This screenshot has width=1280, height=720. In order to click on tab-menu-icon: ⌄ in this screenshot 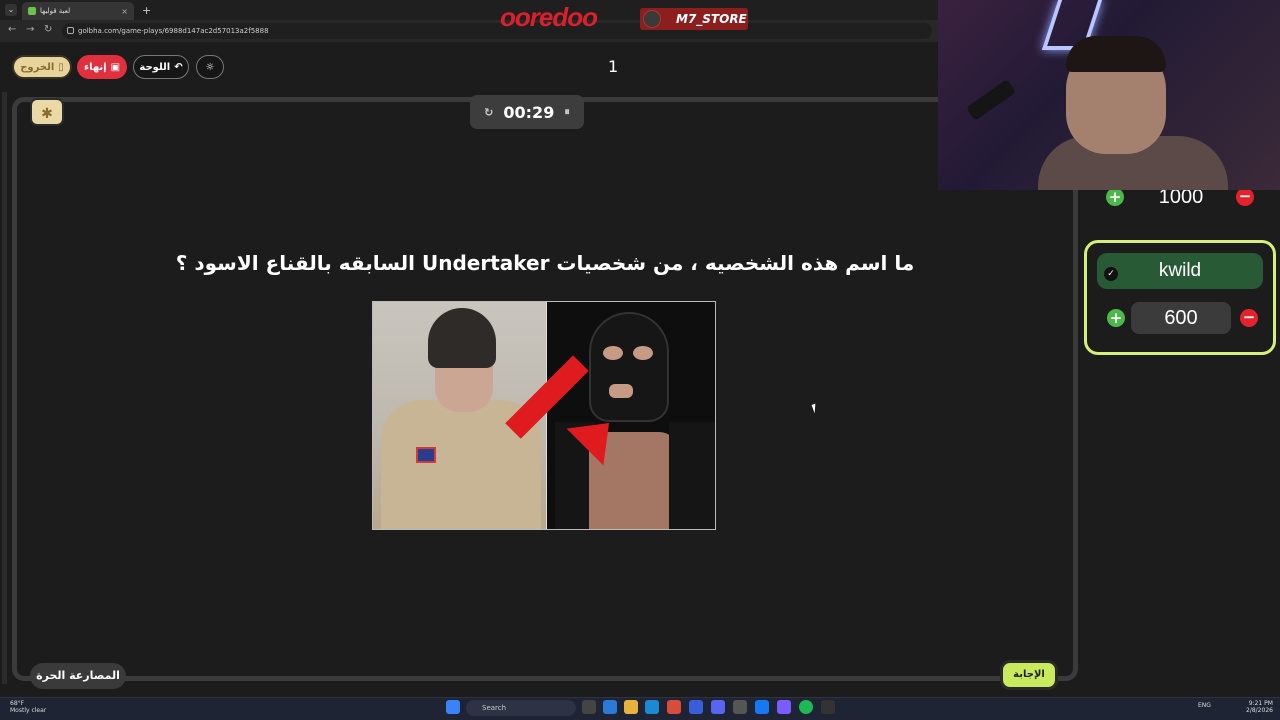, I will do `click(11, 10)`.